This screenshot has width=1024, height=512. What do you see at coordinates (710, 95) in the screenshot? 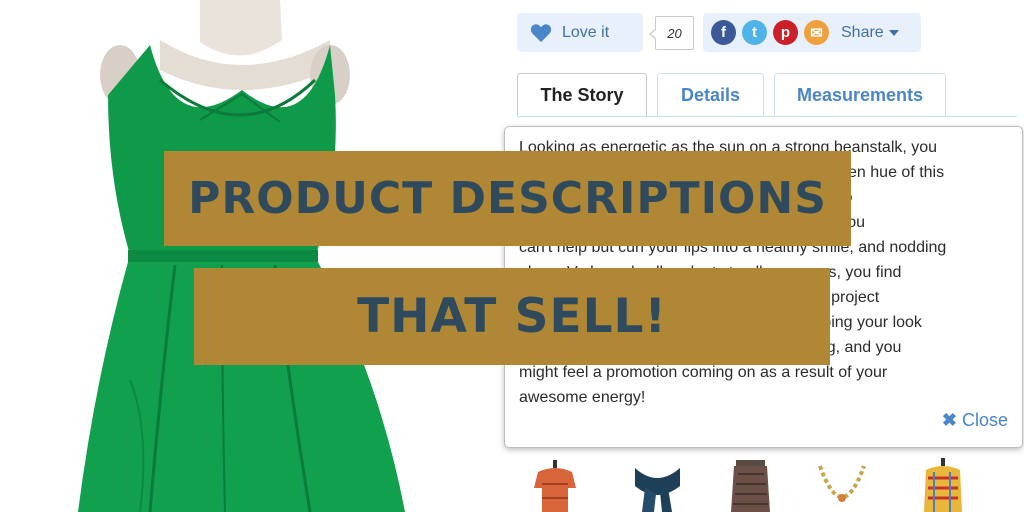
I see `tab-details: Details` at bounding box center [710, 95].